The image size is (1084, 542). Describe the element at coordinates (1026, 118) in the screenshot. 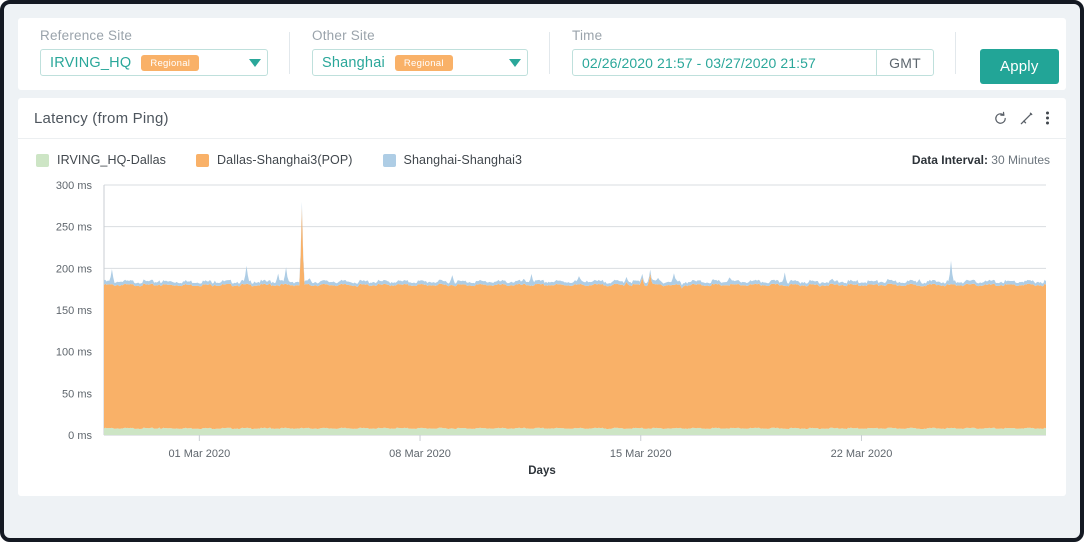

I see `trend-line-icon` at that location.